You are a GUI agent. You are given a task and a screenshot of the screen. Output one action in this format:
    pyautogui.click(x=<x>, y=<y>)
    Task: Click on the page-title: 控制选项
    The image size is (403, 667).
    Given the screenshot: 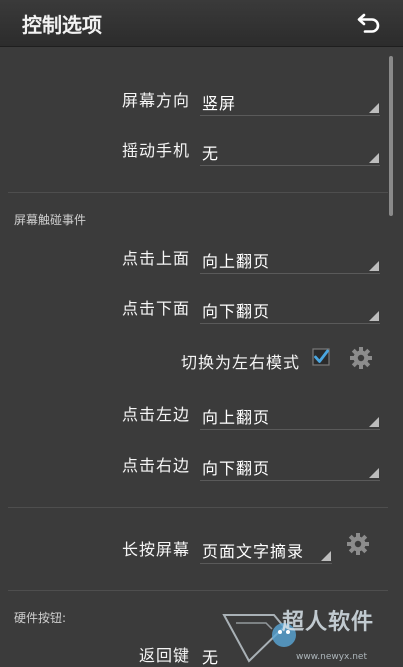 What is the action you would take?
    pyautogui.click(x=62, y=25)
    